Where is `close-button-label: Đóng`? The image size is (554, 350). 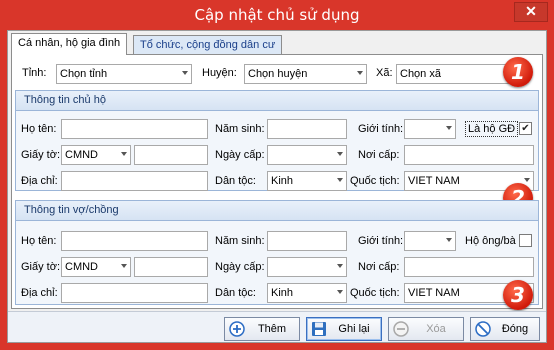 close-button-label: Đóng is located at coordinates (515, 329).